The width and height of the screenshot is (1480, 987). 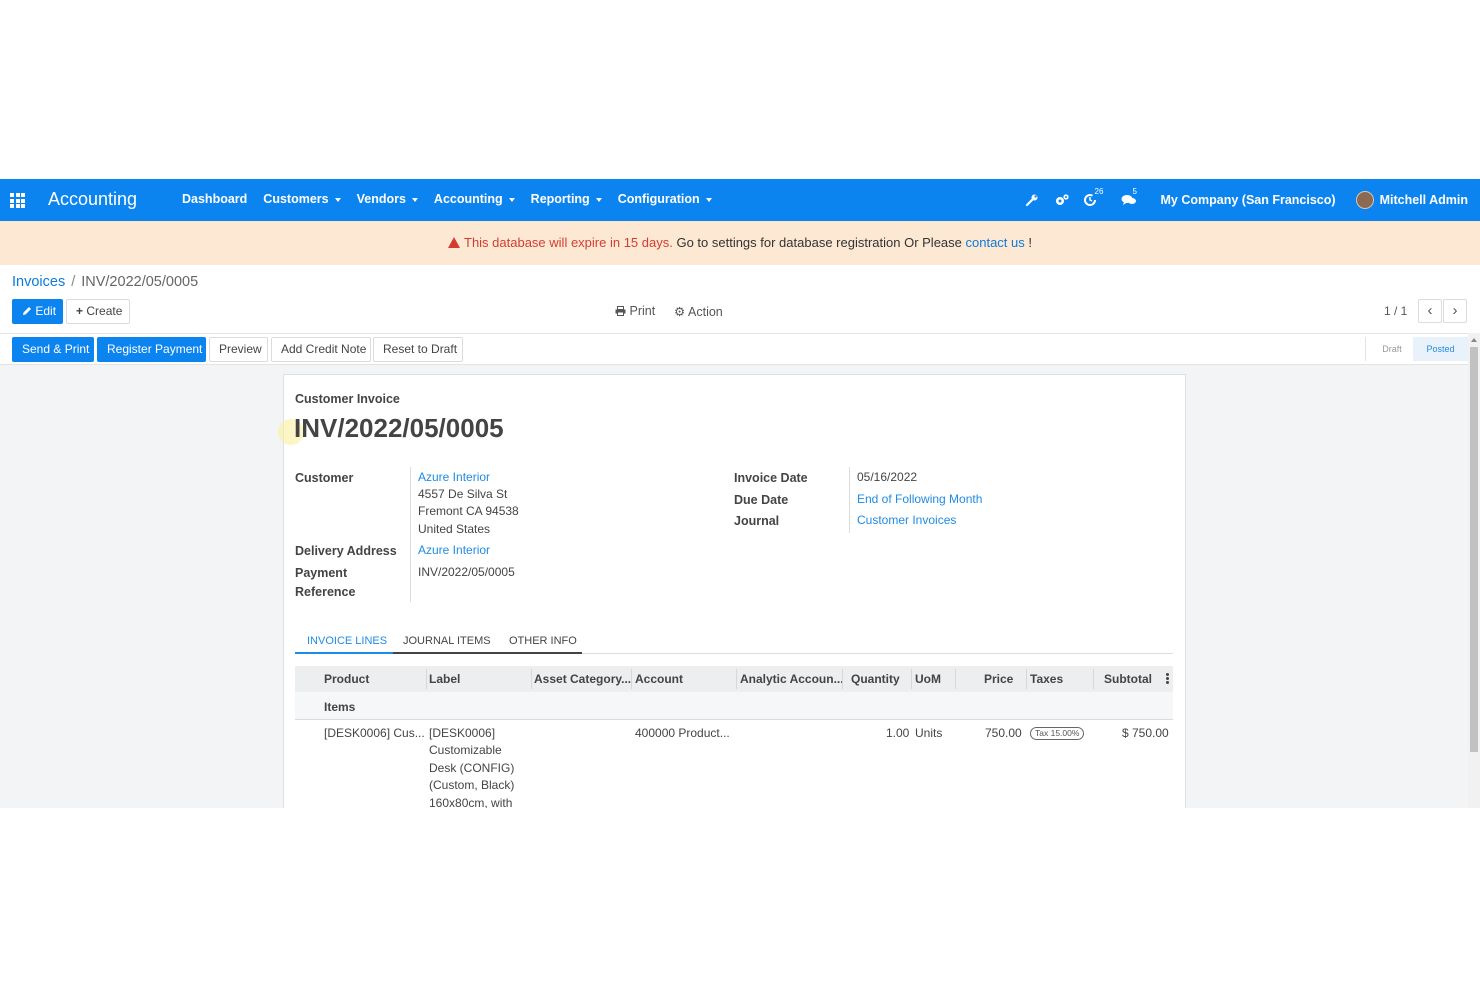 What do you see at coordinates (1093, 198) in the screenshot?
I see `activity-clock-icon: 26` at bounding box center [1093, 198].